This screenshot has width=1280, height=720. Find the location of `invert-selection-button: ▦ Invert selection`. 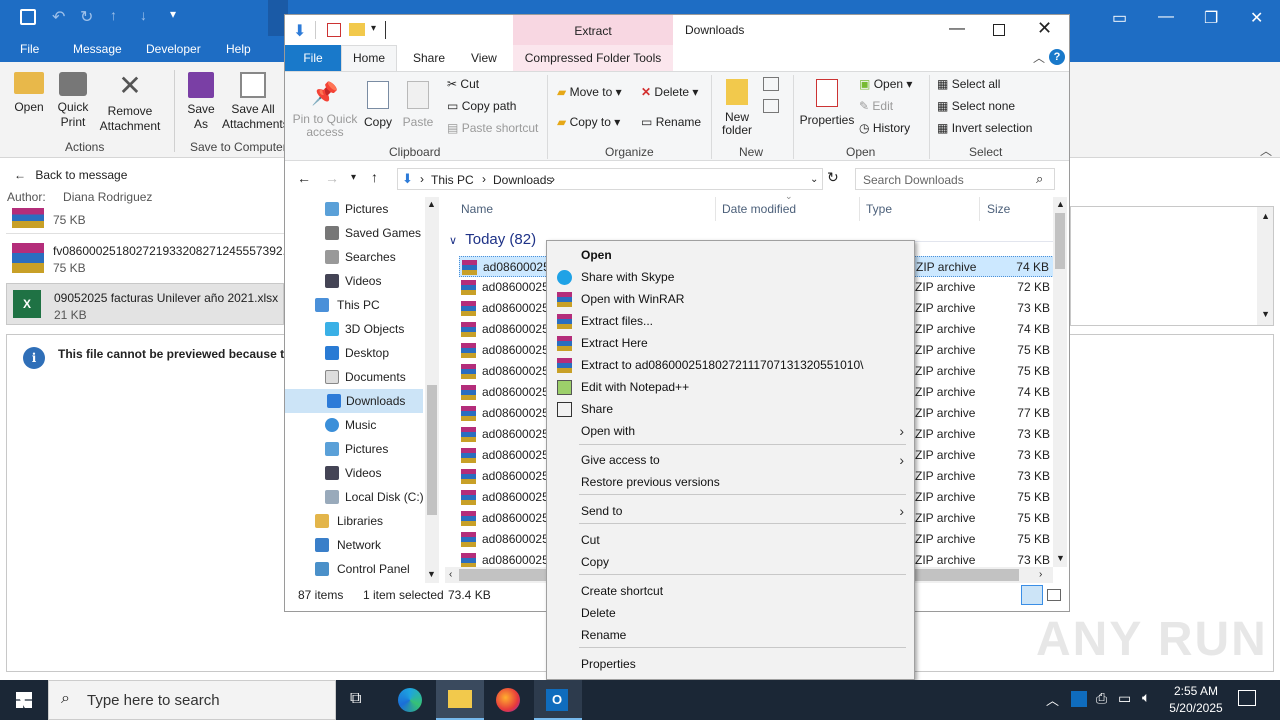

invert-selection-button: ▦ Invert selection is located at coordinates (984, 128).